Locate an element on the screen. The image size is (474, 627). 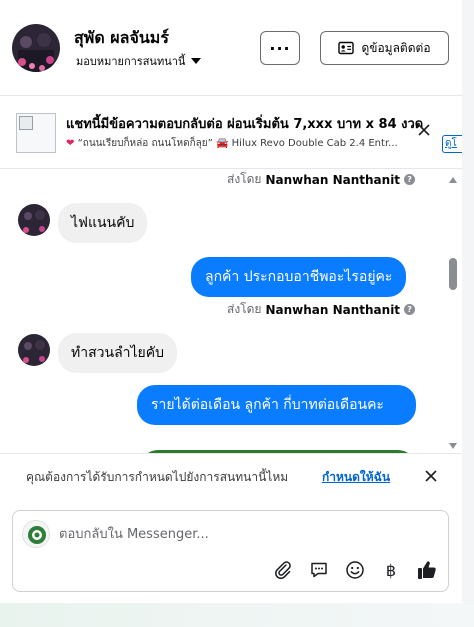
incoming-message: ไฟแนนคับ is located at coordinates (103, 223).